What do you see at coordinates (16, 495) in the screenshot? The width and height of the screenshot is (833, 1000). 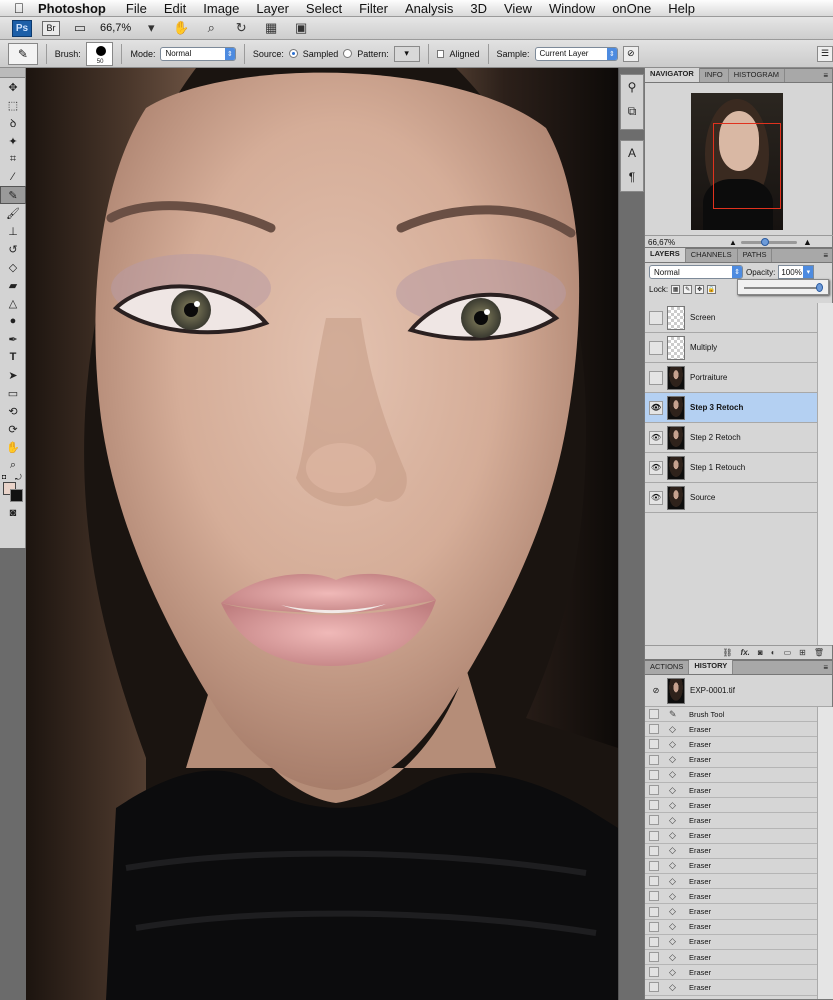 I see `background-color` at bounding box center [16, 495].